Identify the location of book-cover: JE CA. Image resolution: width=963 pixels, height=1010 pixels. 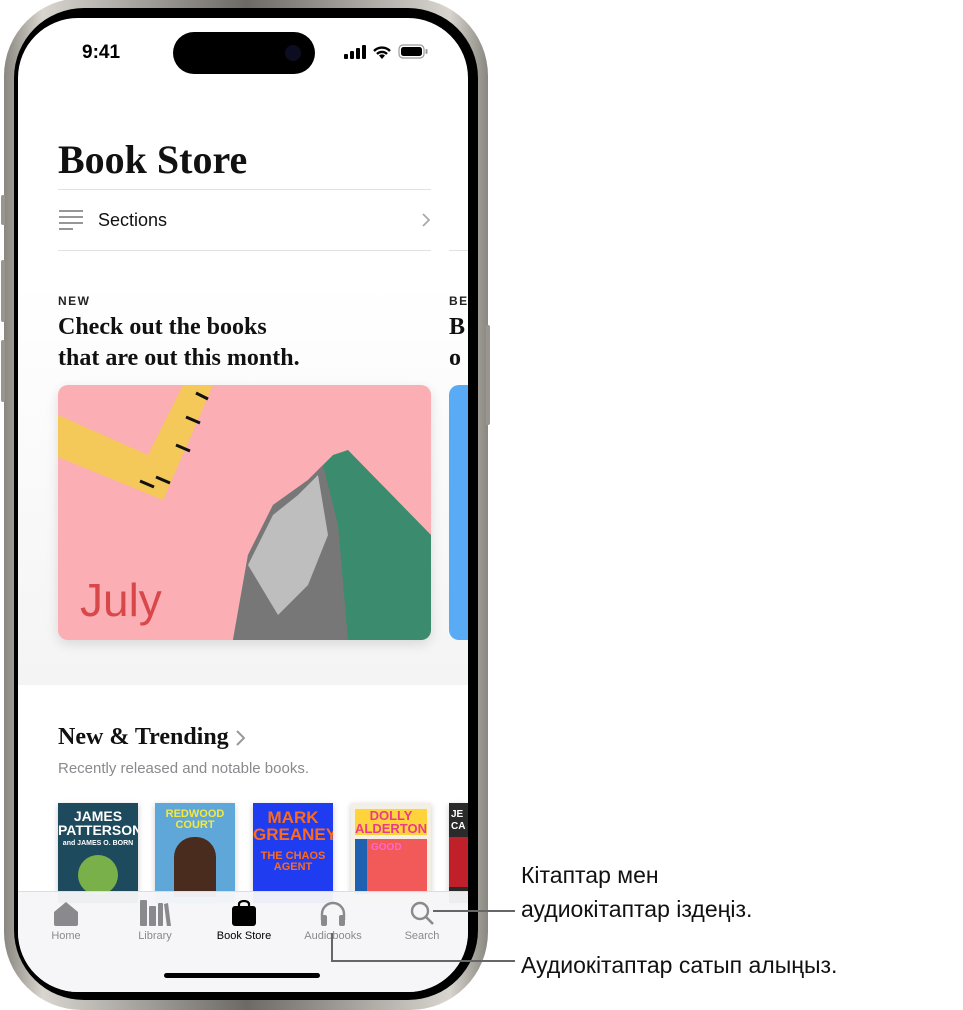
(458, 853).